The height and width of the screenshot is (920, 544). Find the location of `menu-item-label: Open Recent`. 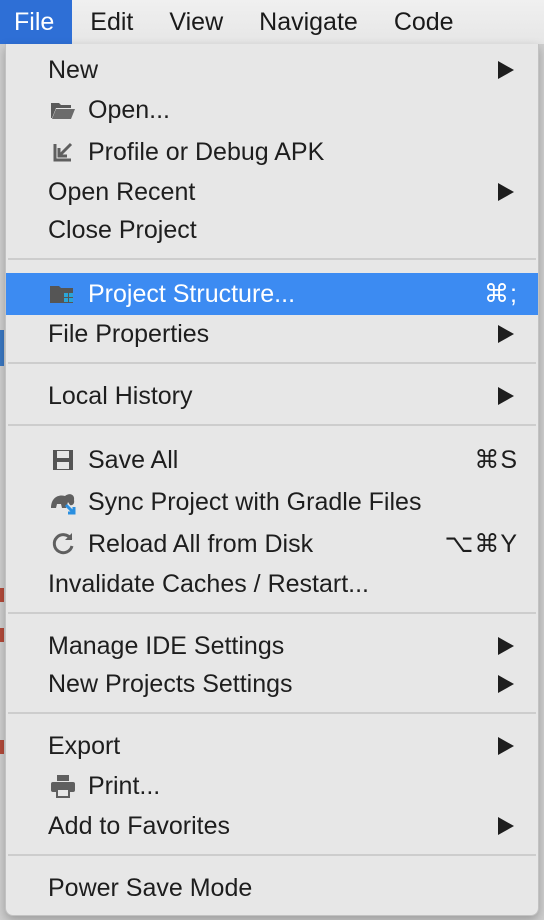

menu-item-label: Open Recent is located at coordinates (122, 191).